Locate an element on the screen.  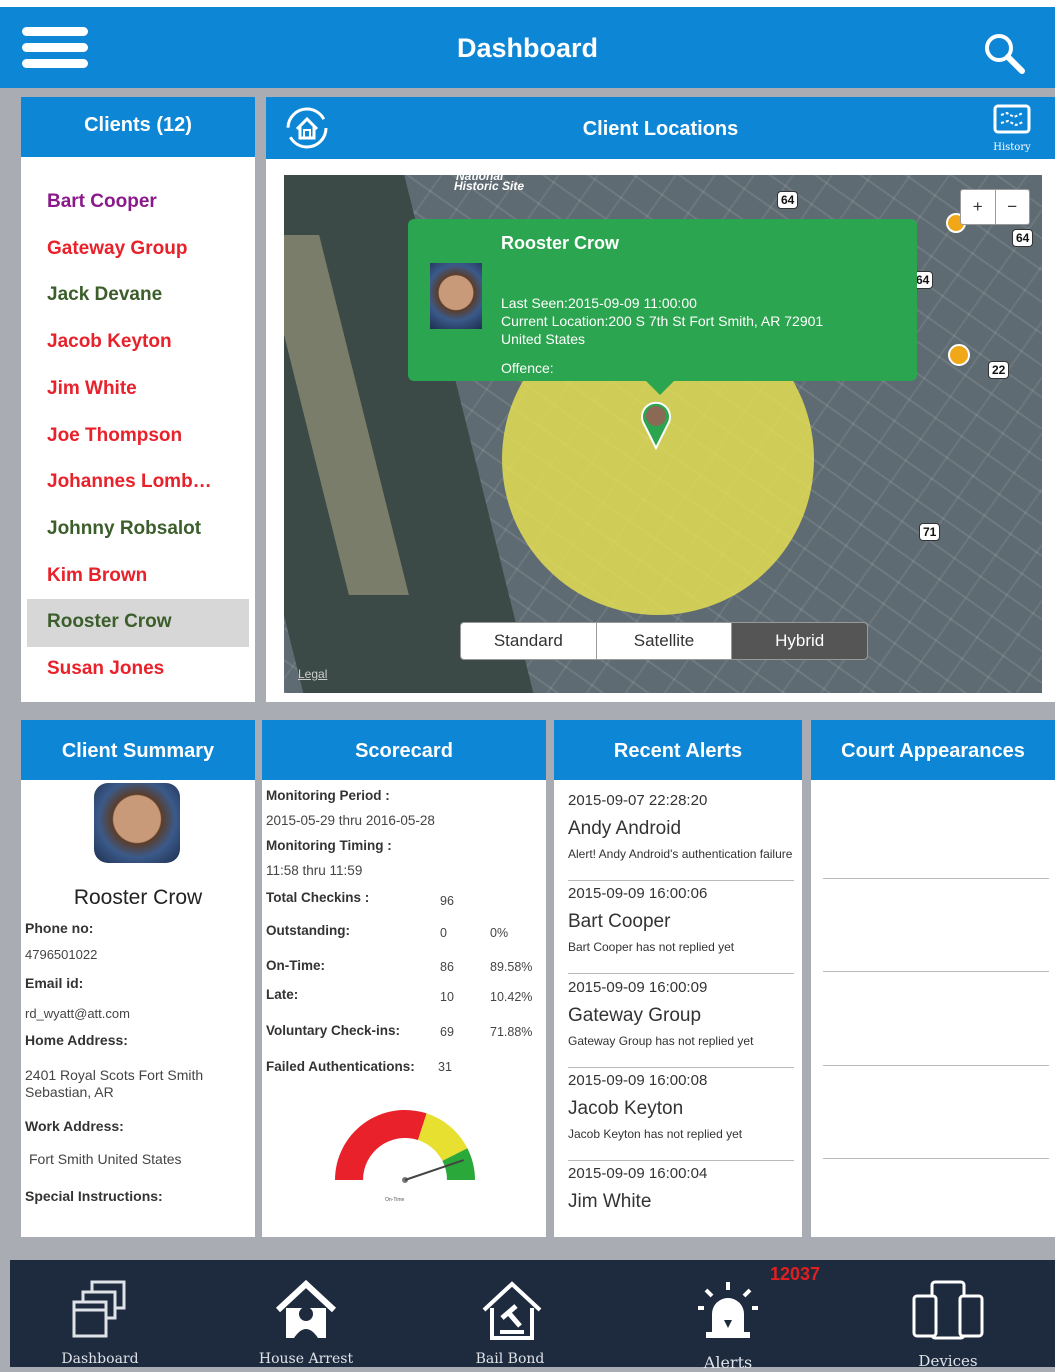
gauge-red-zone is located at coordinates (381, 1145).